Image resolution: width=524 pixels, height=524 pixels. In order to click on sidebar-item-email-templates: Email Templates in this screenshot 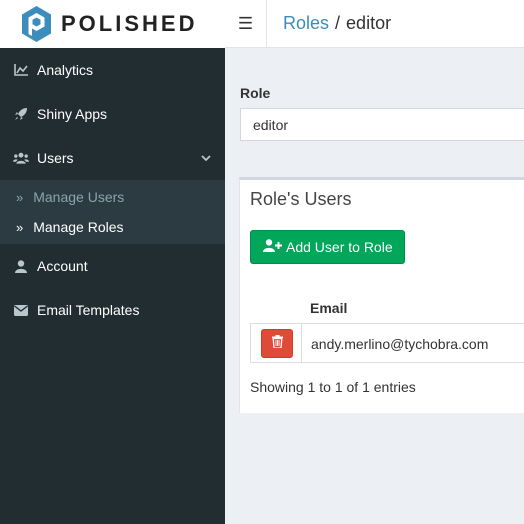, I will do `click(112, 310)`.